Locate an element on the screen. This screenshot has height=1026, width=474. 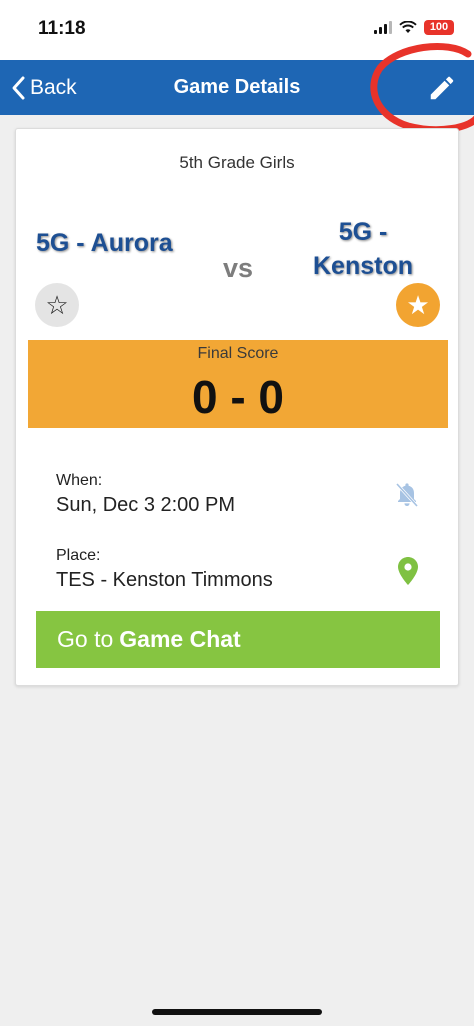
status-time: 11:18 is located at coordinates (62, 28).